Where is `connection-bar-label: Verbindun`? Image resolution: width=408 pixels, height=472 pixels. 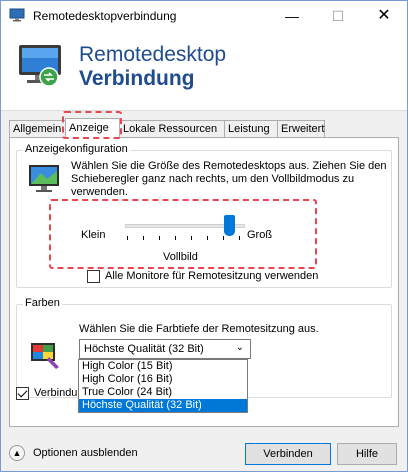 connection-bar-label: Verbindun is located at coordinates (59, 393).